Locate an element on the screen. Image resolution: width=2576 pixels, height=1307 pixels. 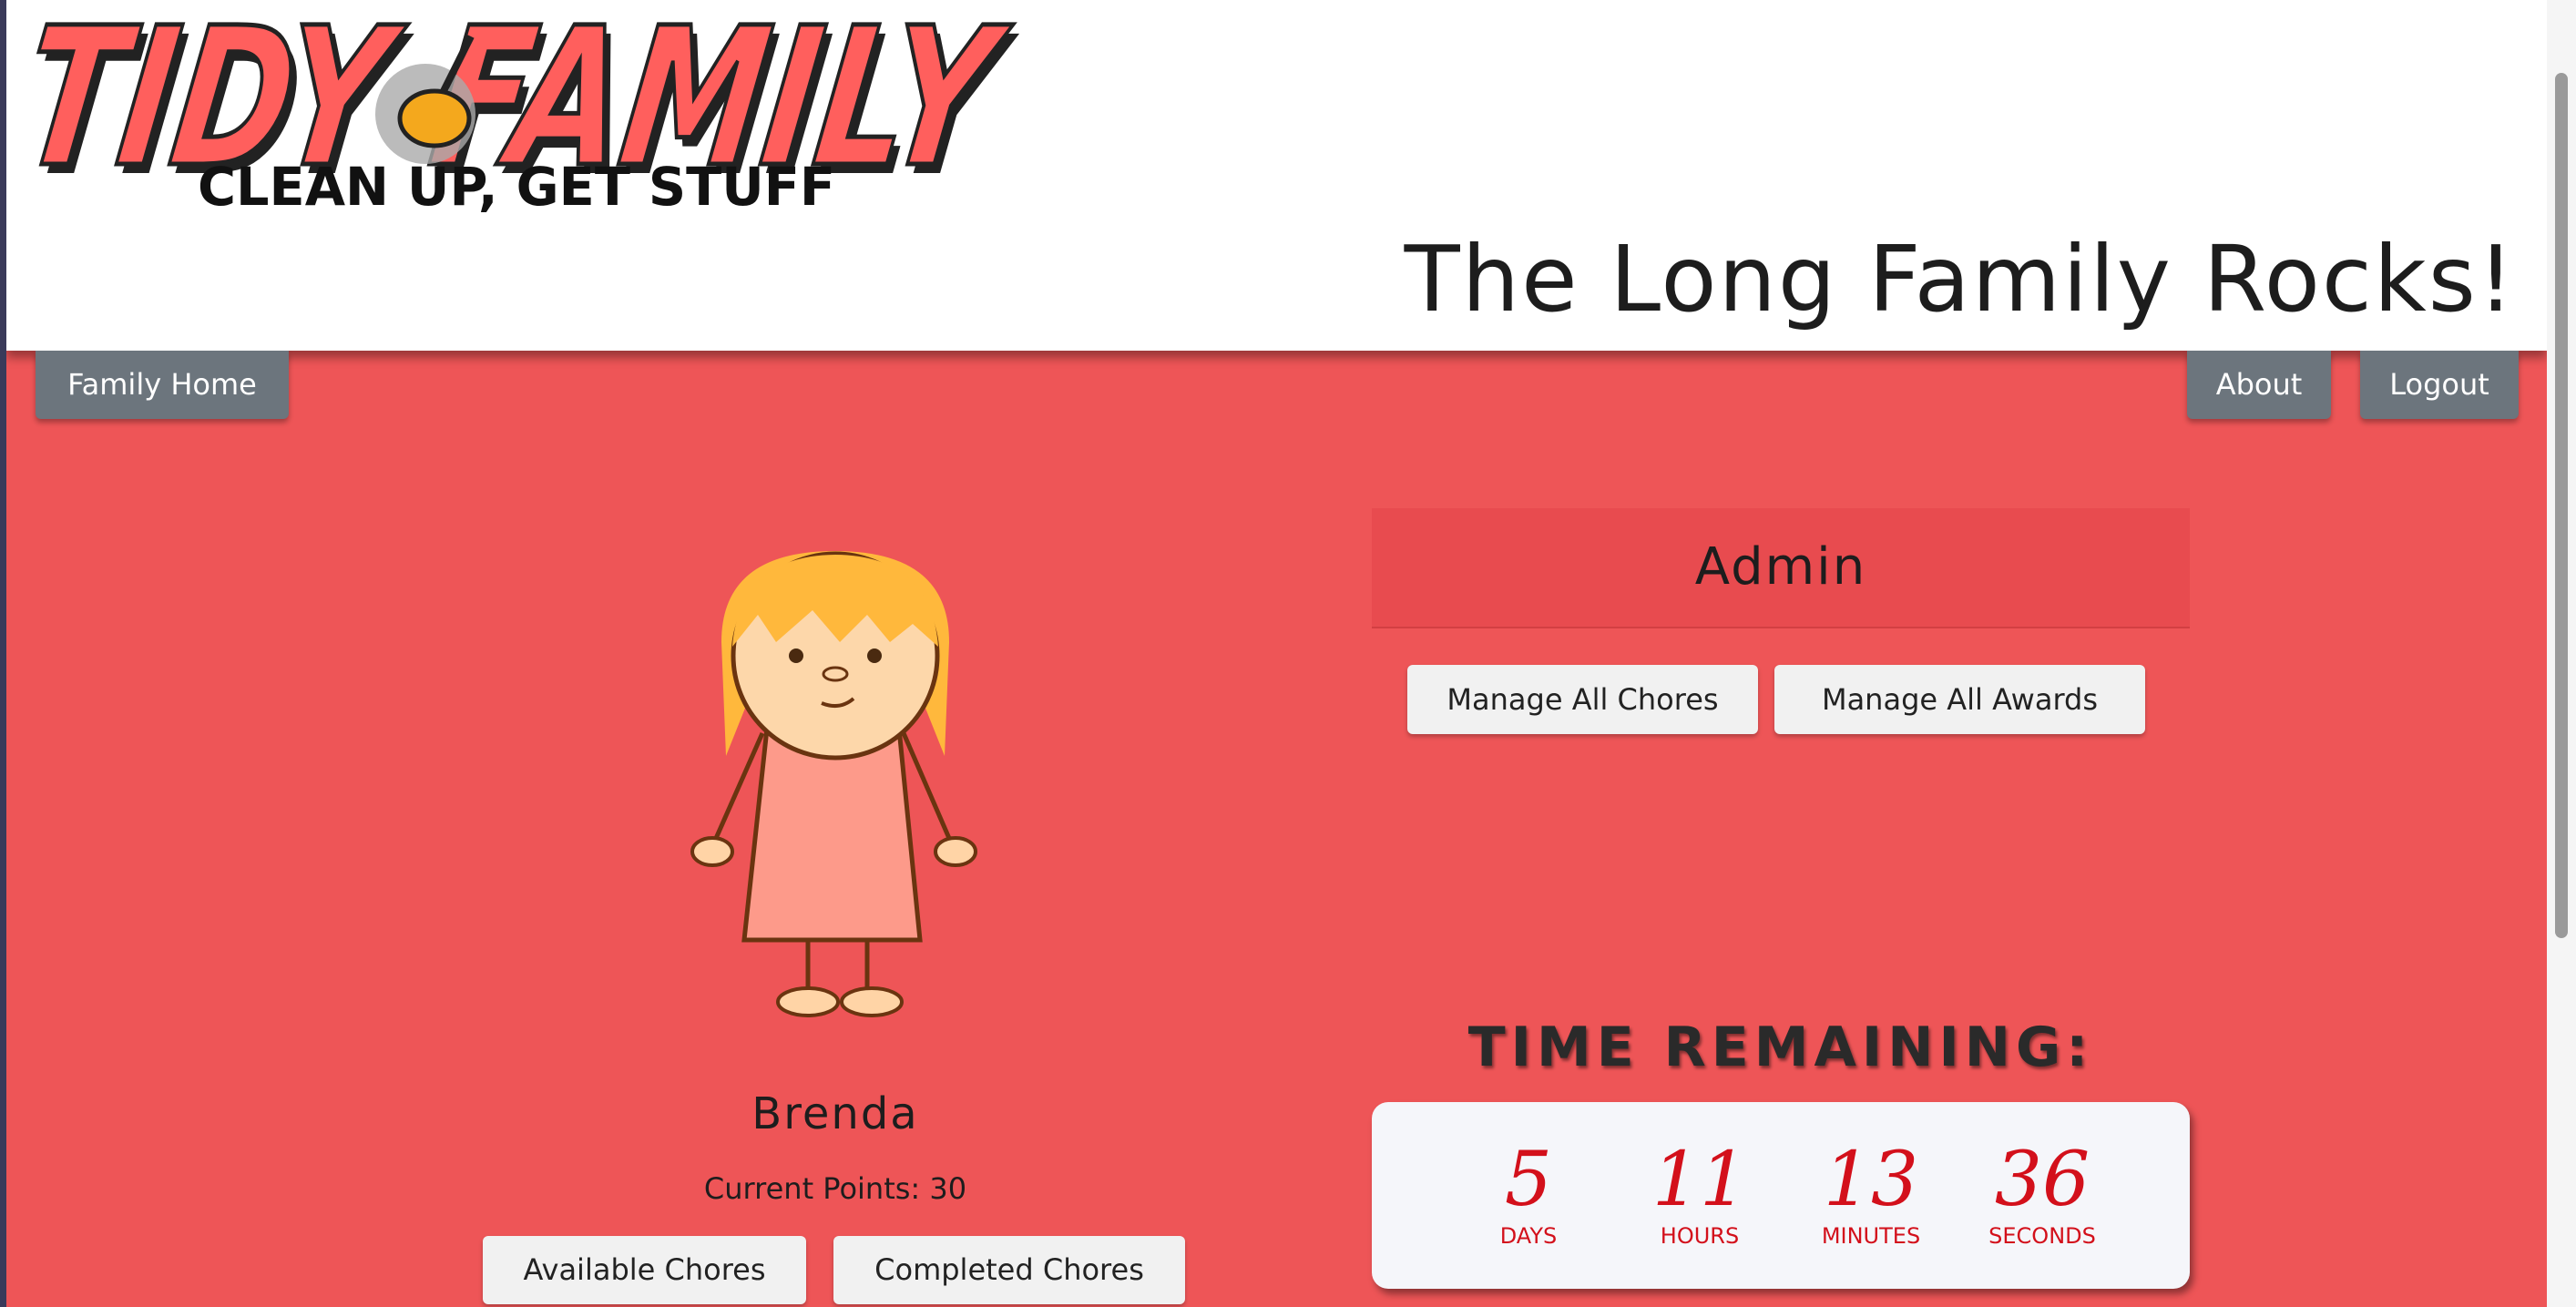
family-home-button: Family Home is located at coordinates (162, 385).